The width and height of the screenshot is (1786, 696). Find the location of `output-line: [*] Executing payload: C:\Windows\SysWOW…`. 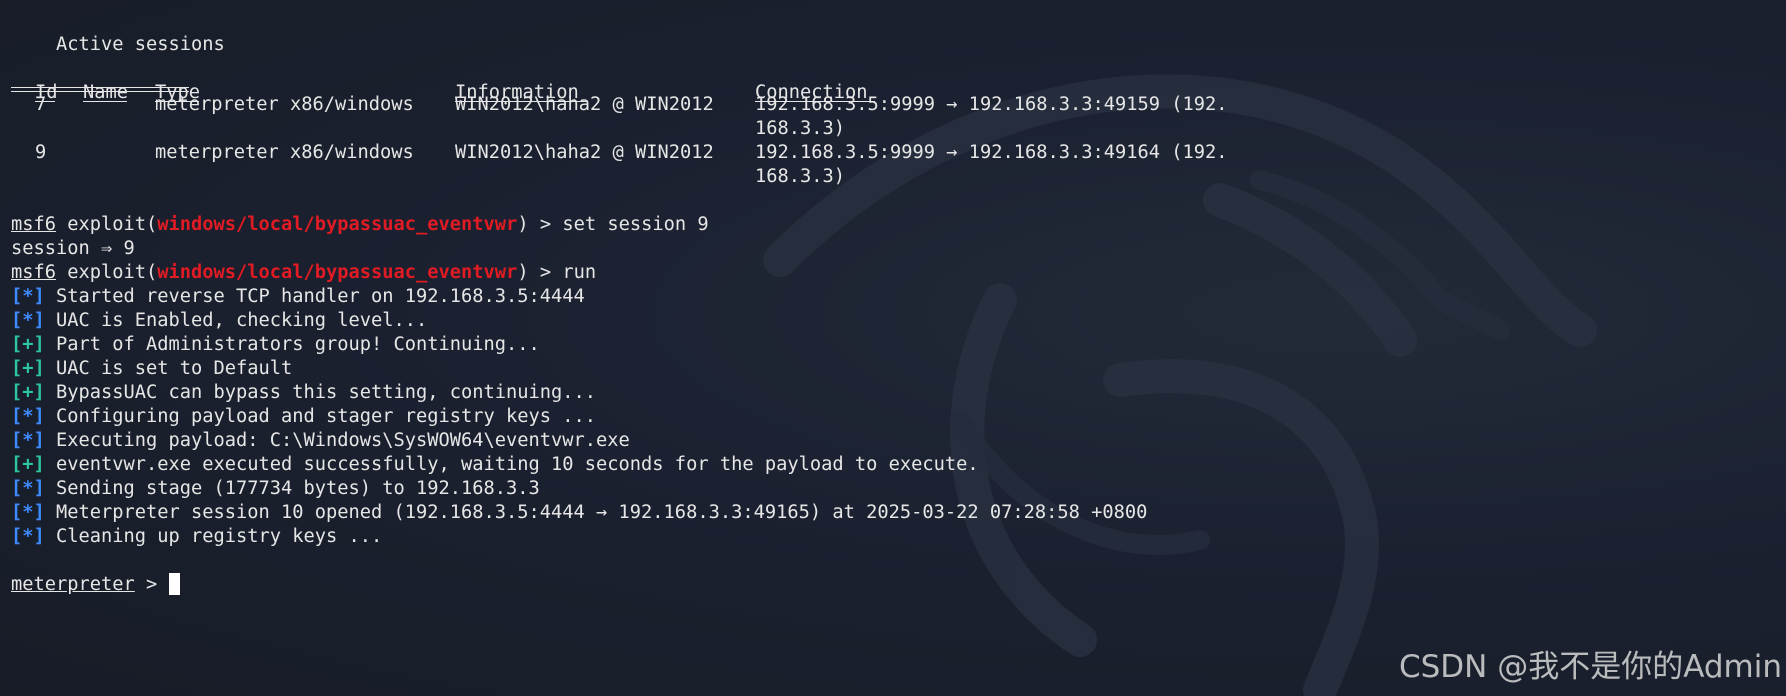

output-line: [*] Executing payload: C:\Windows\SysWOW… is located at coordinates (891, 441).